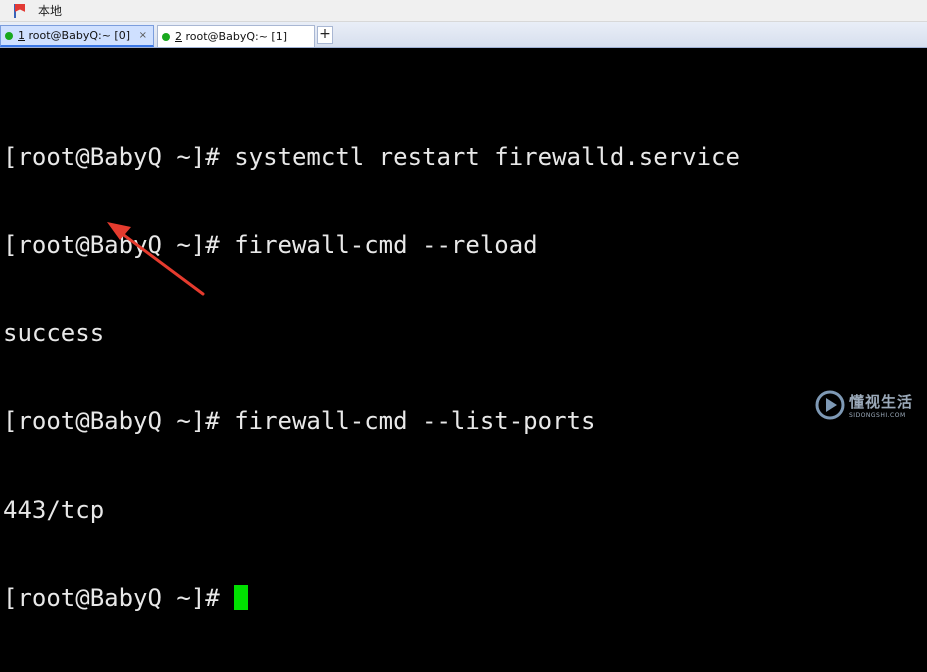  I want to click on new-tab-button: +, so click(325, 35).